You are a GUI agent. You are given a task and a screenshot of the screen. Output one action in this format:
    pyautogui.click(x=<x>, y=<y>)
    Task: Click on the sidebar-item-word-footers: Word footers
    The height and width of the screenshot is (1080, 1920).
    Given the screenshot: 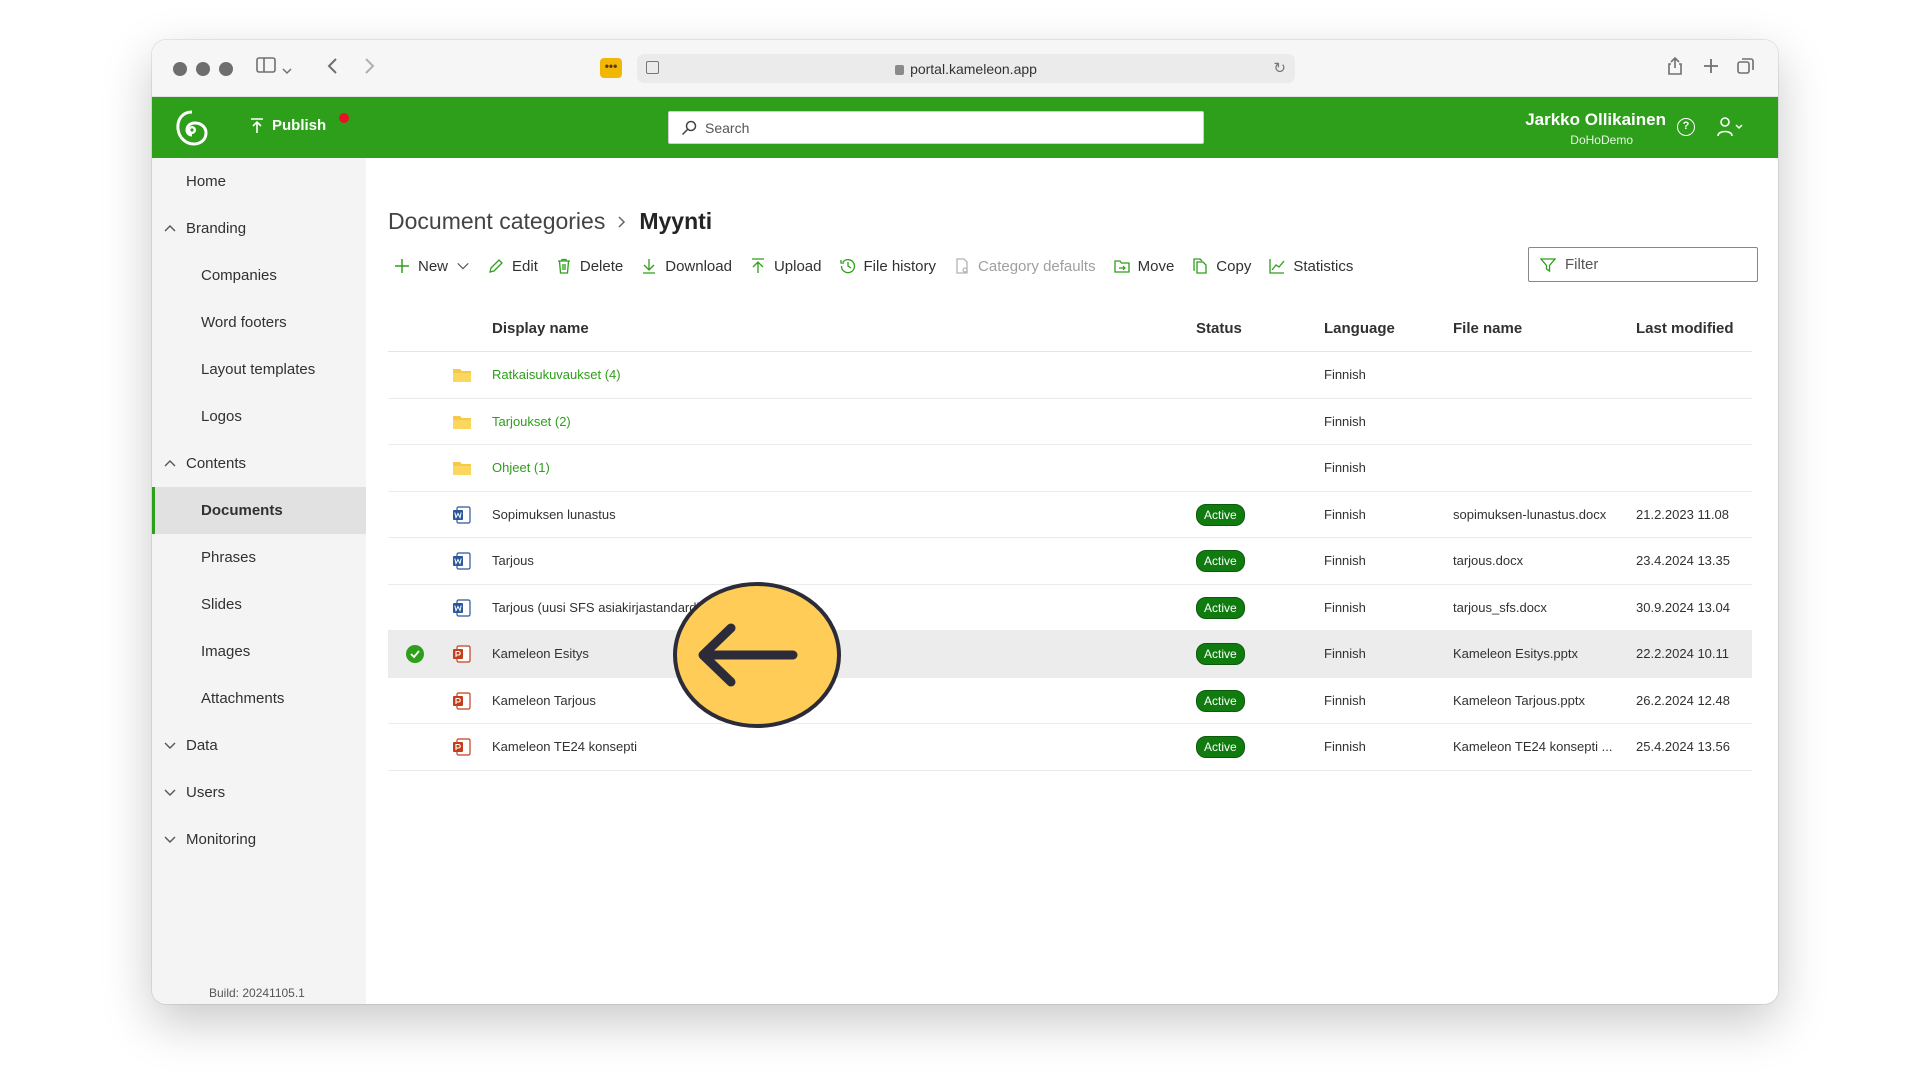 What is the action you would take?
    pyautogui.click(x=259, y=322)
    